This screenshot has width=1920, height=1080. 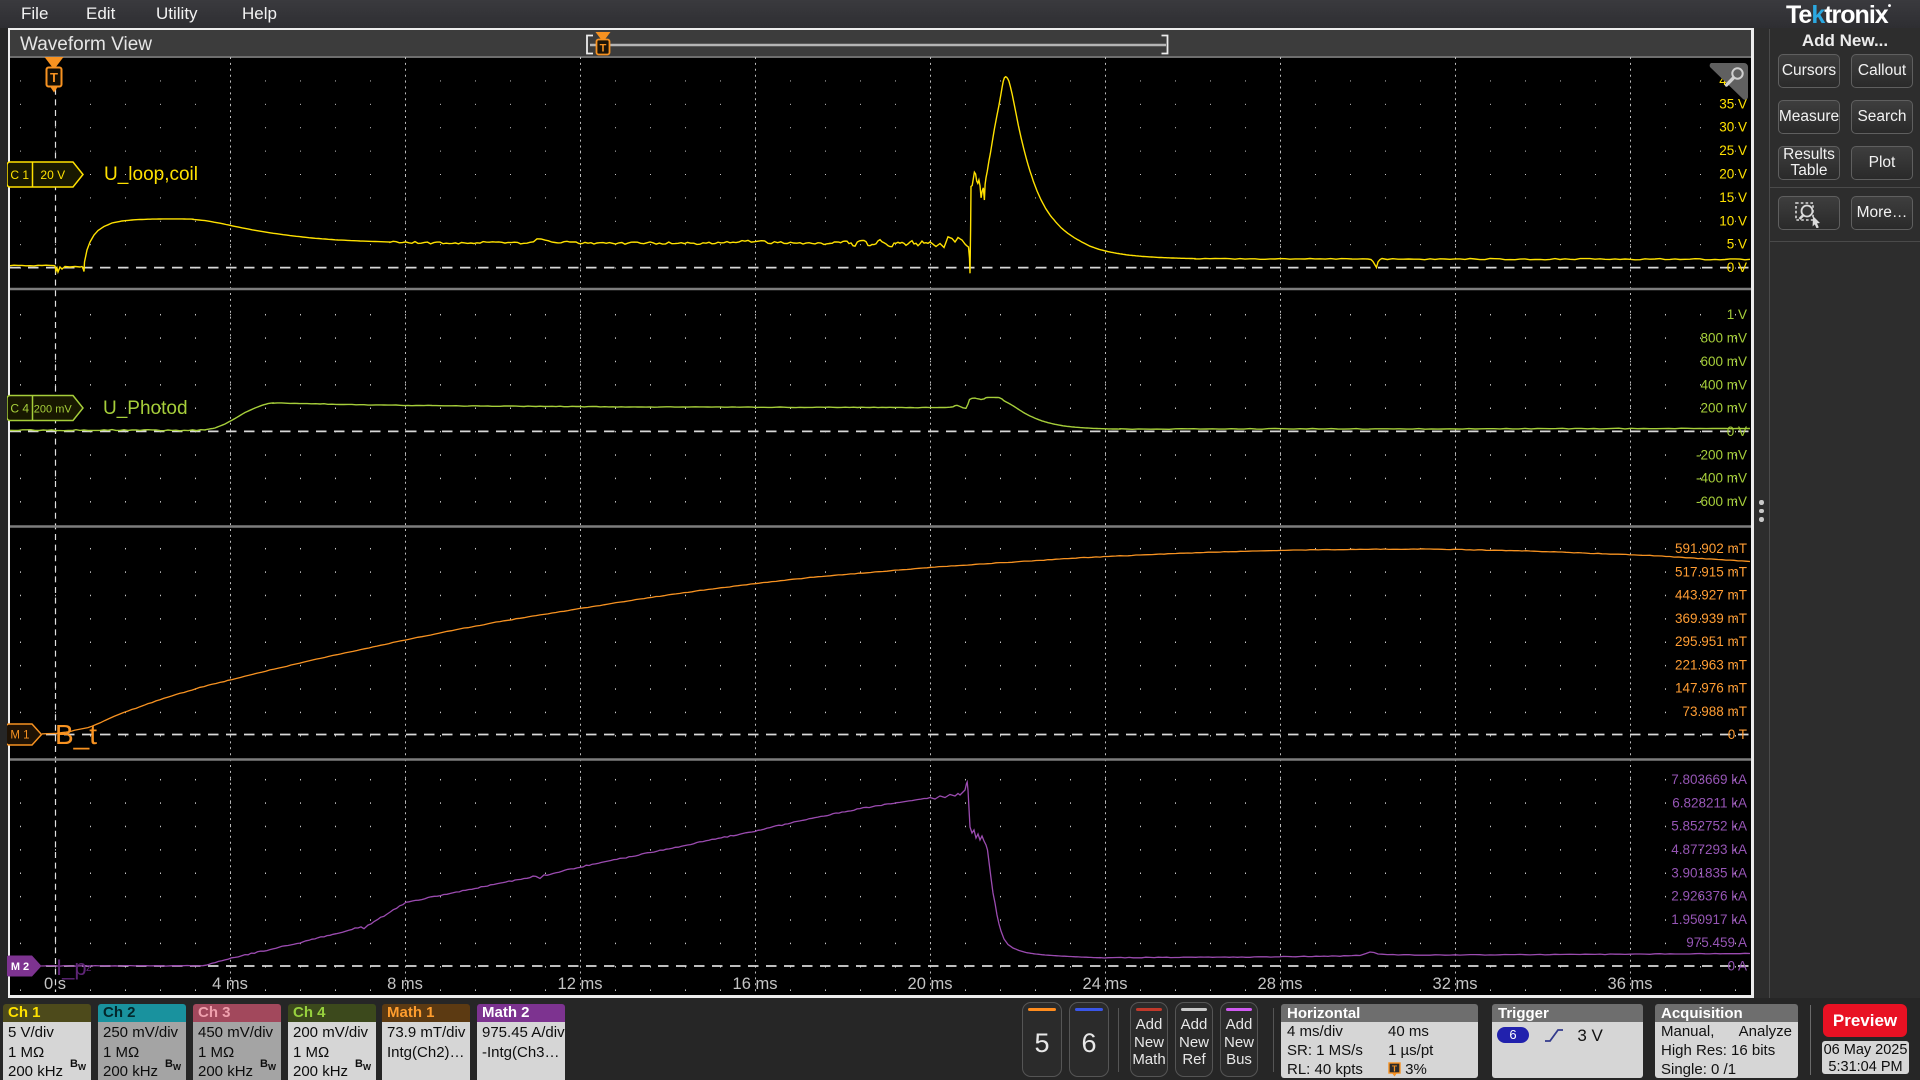 What do you see at coordinates (151, 174) in the screenshot?
I see `svg-text: U_loop,coil` at bounding box center [151, 174].